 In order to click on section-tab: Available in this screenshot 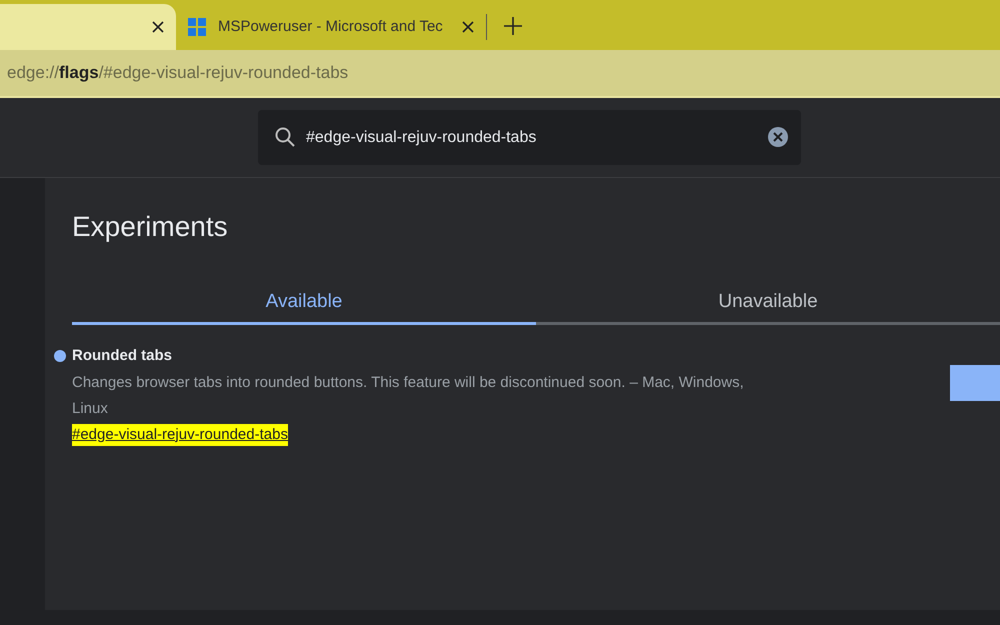, I will do `click(304, 302)`.